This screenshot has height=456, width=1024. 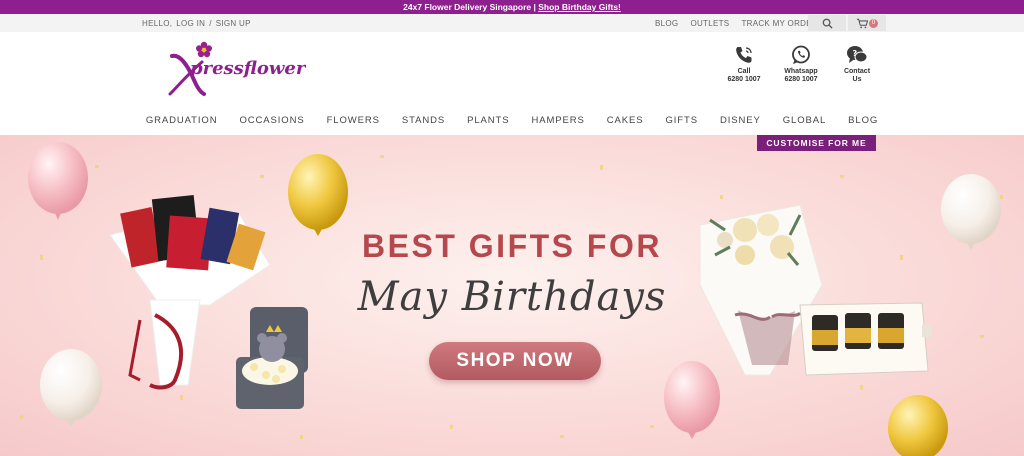 I want to click on cart-icon, so click(x=862, y=23).